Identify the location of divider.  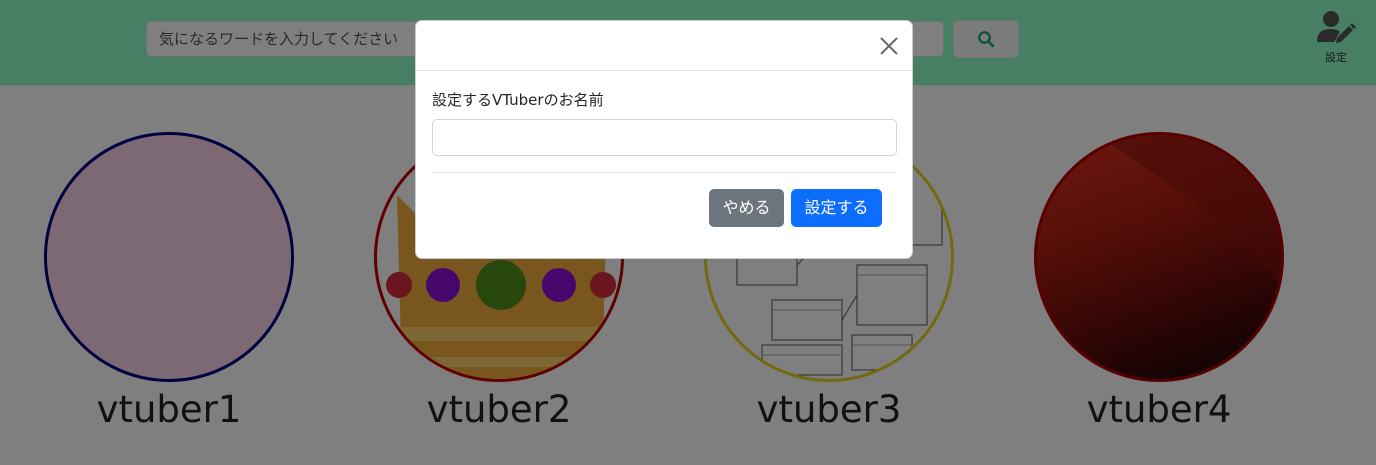
(664, 172).